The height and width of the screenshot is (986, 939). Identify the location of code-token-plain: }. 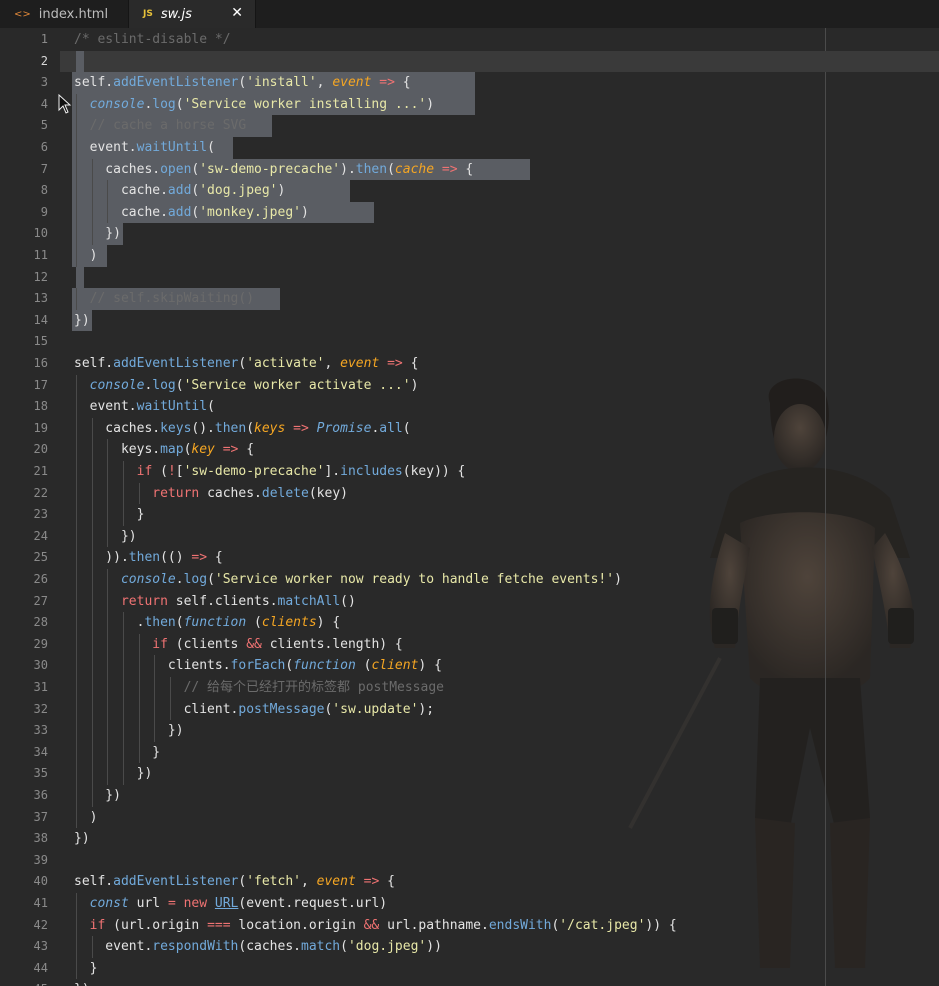
(117, 752).